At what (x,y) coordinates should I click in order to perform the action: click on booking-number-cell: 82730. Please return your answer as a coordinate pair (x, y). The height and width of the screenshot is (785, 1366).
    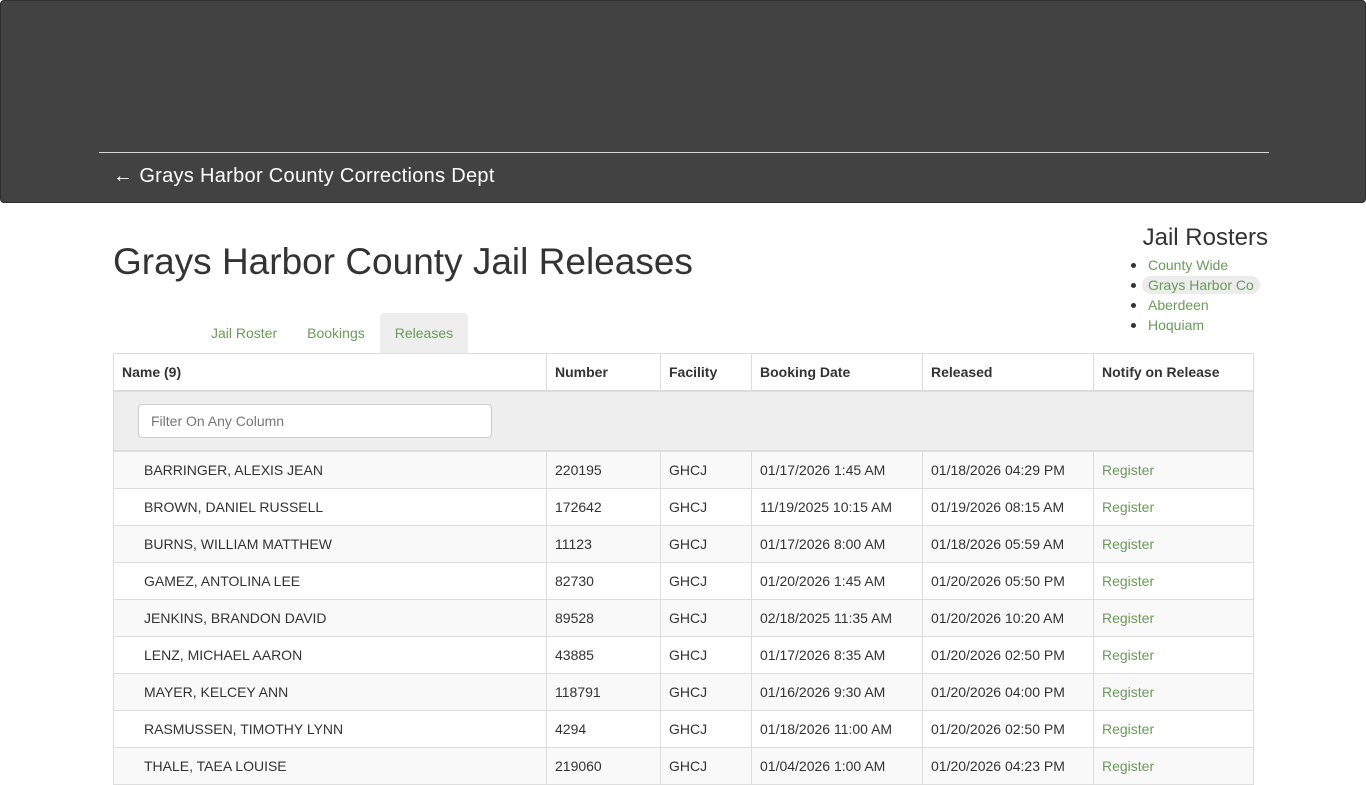
    Looking at the image, I should click on (603, 581).